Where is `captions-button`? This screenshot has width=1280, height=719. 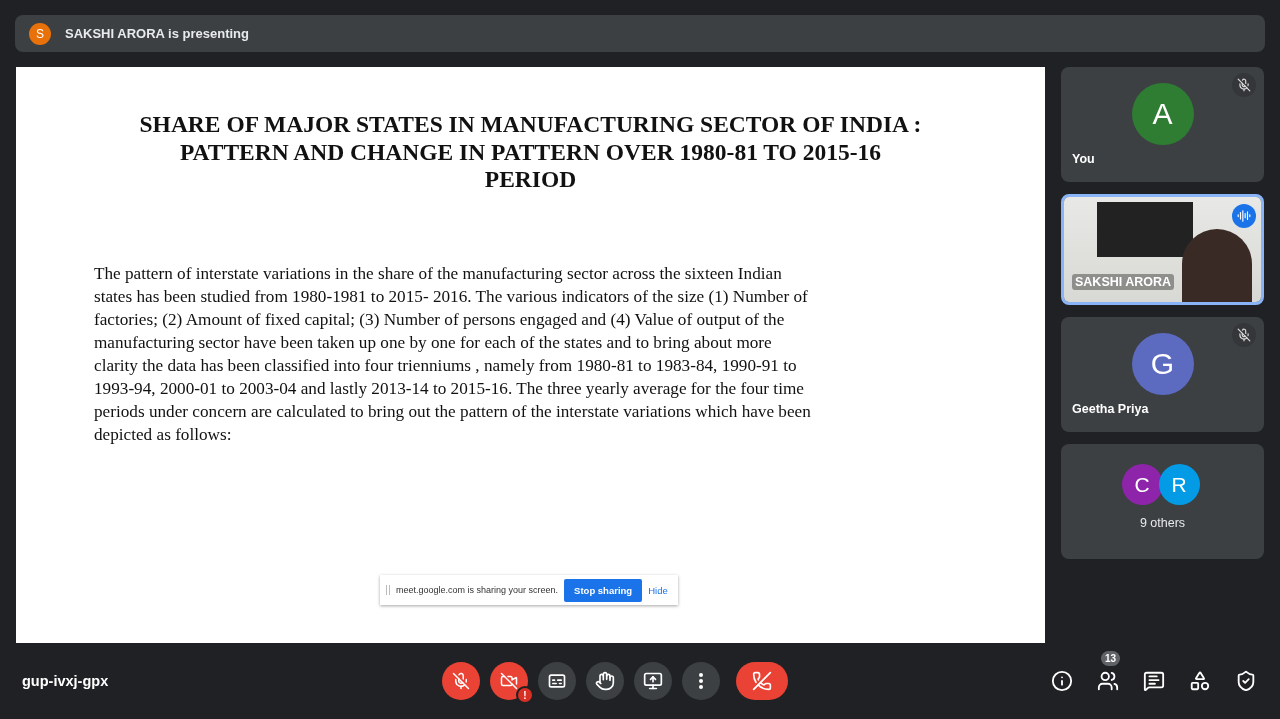
captions-button is located at coordinates (557, 681).